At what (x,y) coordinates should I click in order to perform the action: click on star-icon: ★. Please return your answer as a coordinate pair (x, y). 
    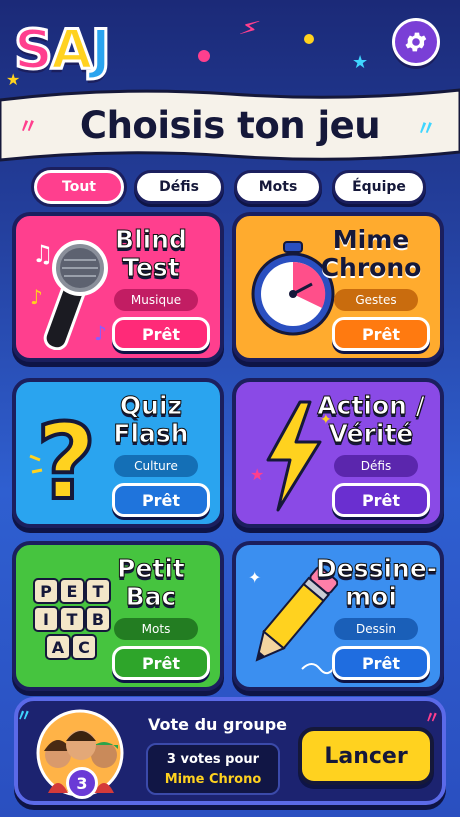
    Looking at the image, I should click on (360, 62).